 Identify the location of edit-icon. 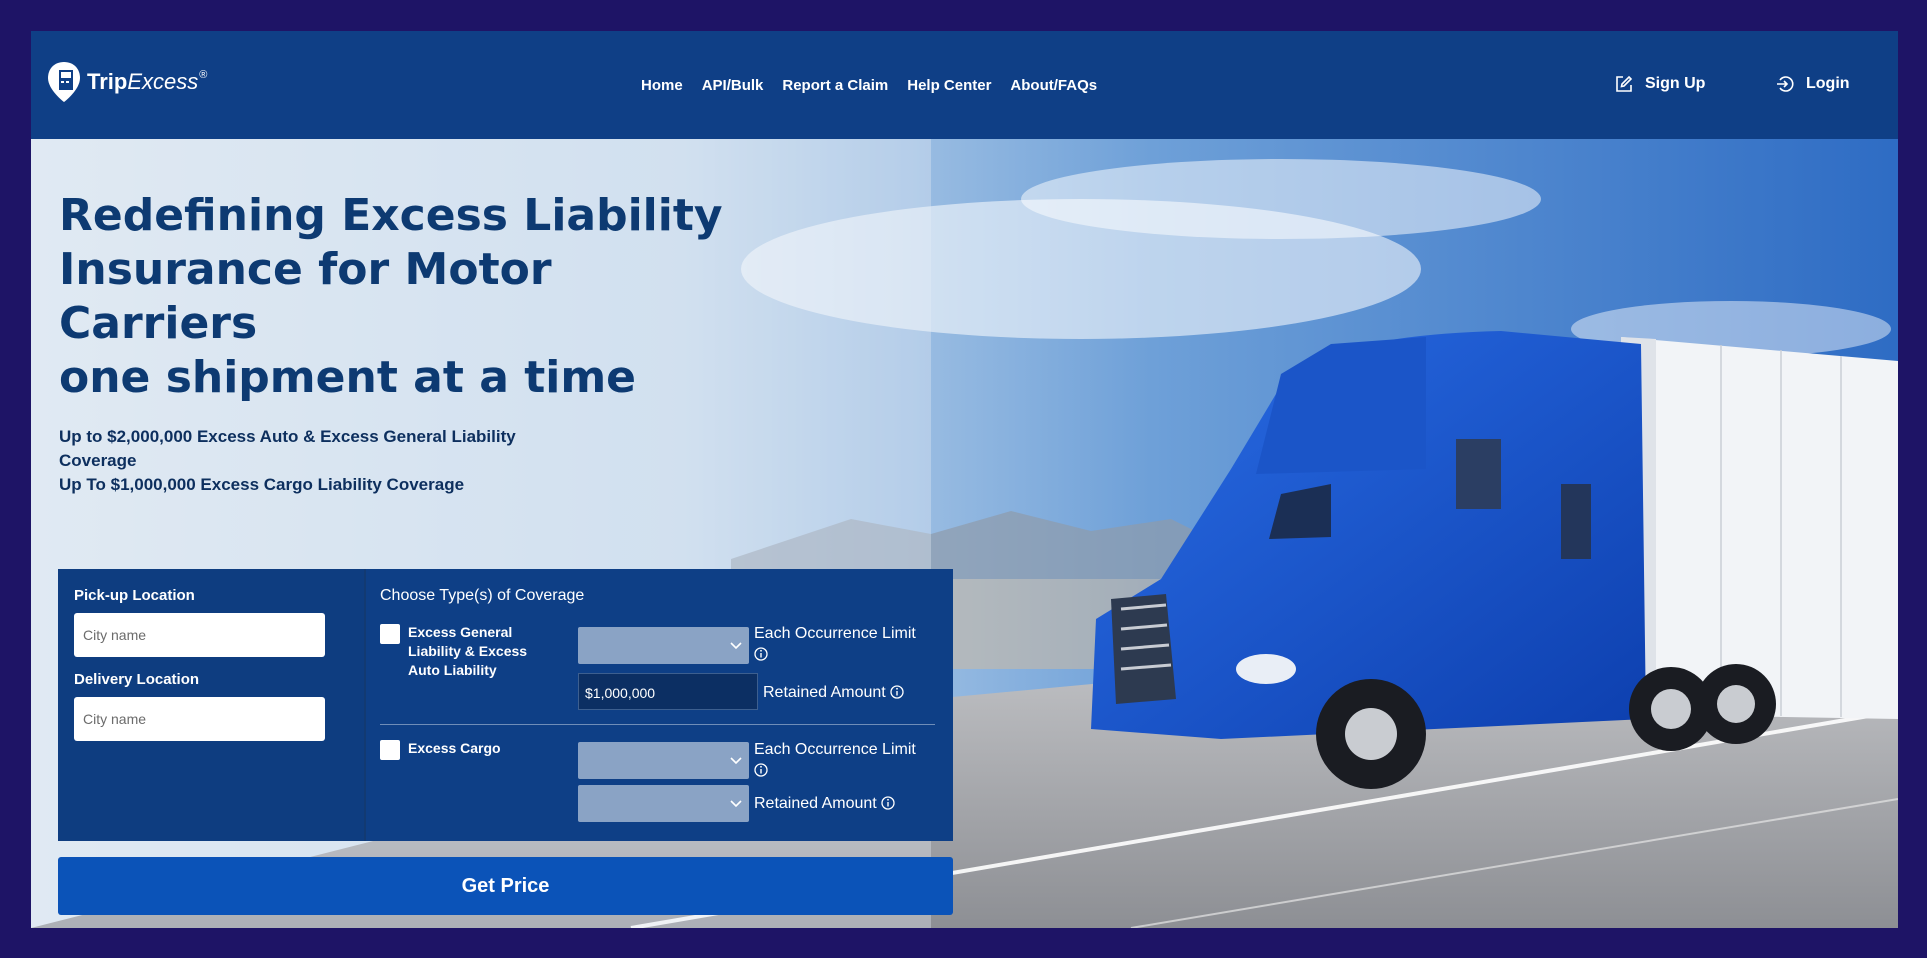
(1624, 83).